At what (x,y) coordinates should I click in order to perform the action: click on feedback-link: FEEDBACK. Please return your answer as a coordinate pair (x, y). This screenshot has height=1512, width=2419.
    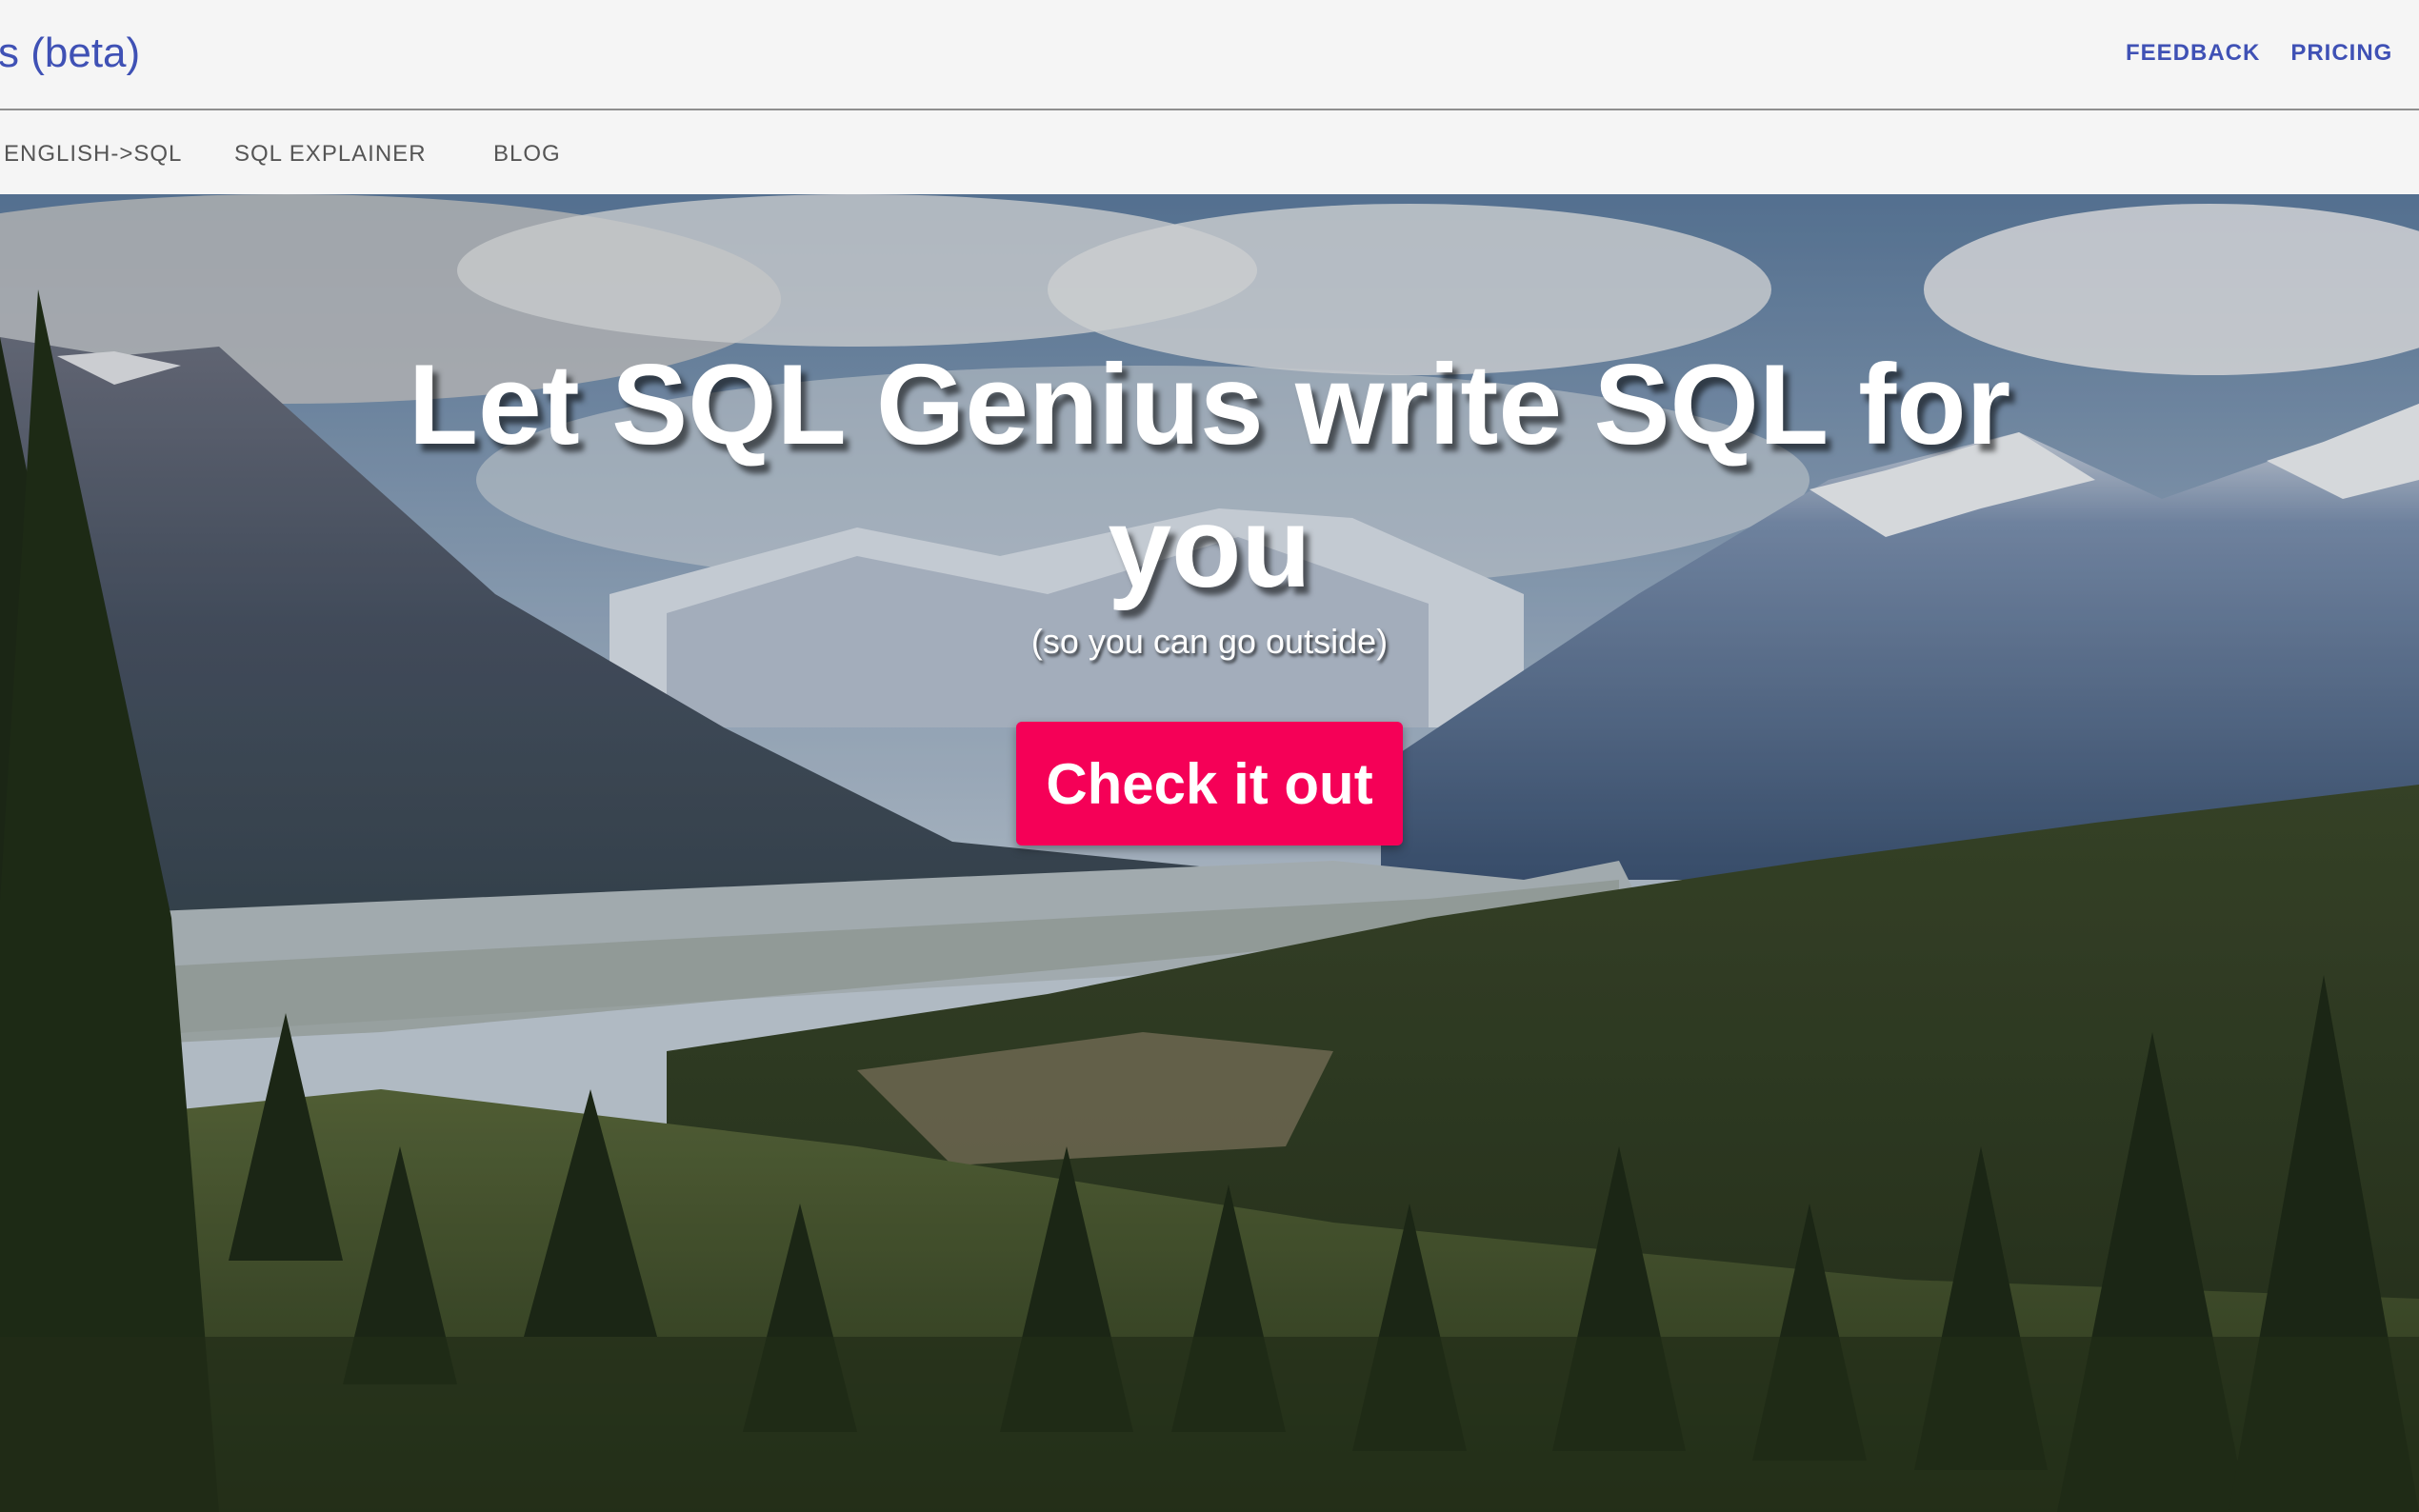
    Looking at the image, I should click on (2193, 53).